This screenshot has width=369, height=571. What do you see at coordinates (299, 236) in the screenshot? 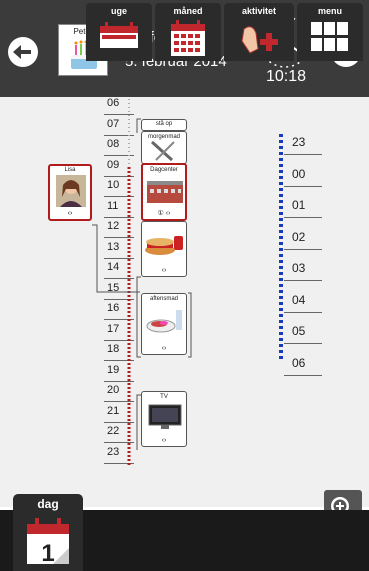
I see `night-hour-label: 02` at bounding box center [299, 236].